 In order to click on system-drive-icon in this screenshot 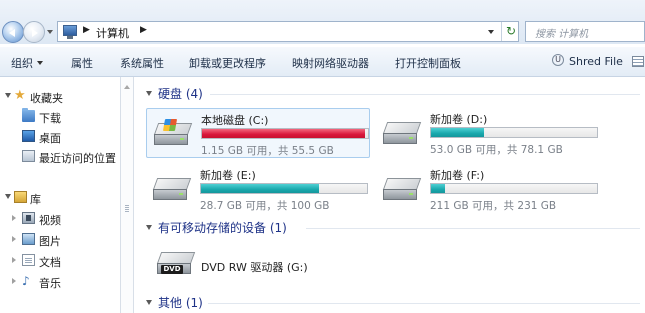, I will do `click(173, 134)`.